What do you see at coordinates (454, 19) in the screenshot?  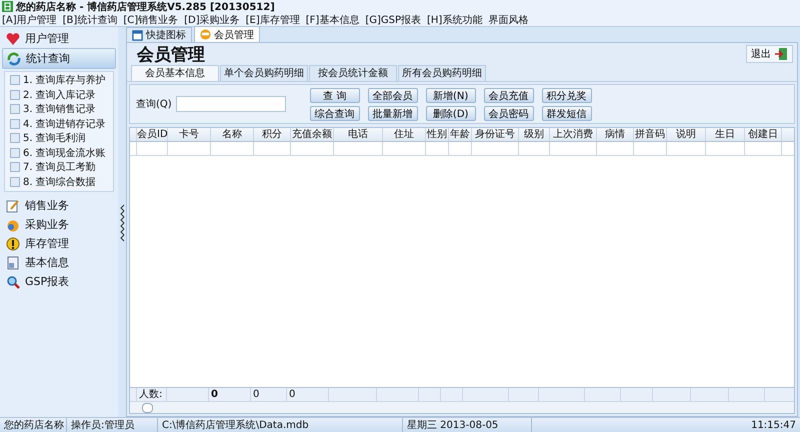 I see `menu-item: [H]系统功能` at bounding box center [454, 19].